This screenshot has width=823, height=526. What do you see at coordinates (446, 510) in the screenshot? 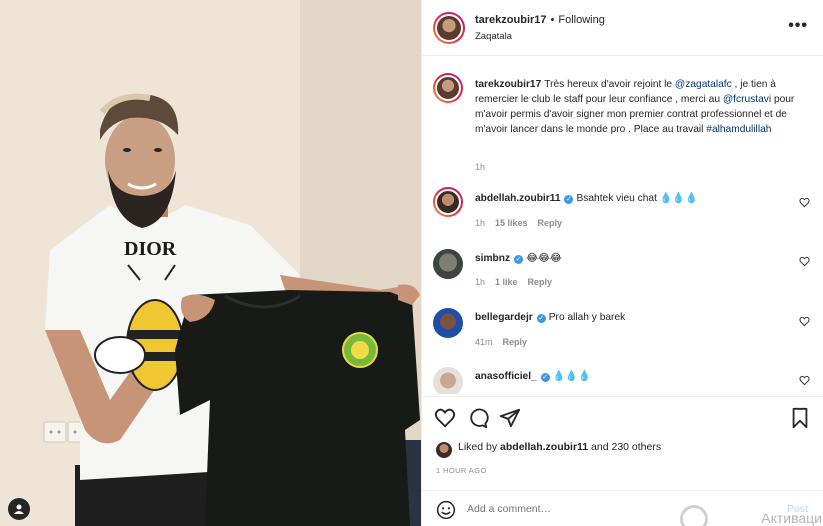
I see `emoji-icon` at bounding box center [446, 510].